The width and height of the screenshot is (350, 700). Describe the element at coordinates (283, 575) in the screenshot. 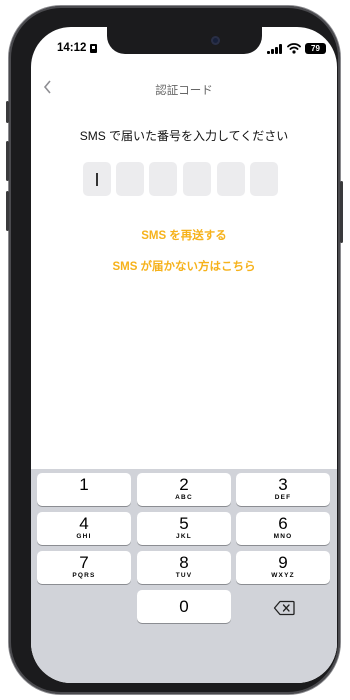

I see `key-letters: WXYZ` at that location.